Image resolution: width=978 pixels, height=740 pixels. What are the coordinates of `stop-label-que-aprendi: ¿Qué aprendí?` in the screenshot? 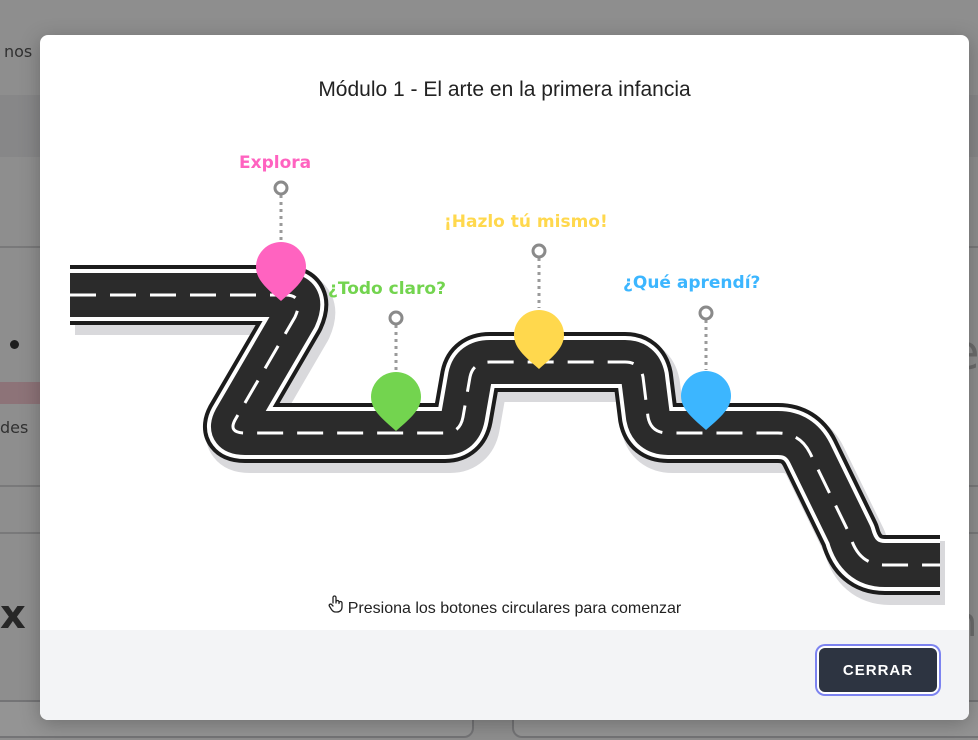 It's located at (692, 283).